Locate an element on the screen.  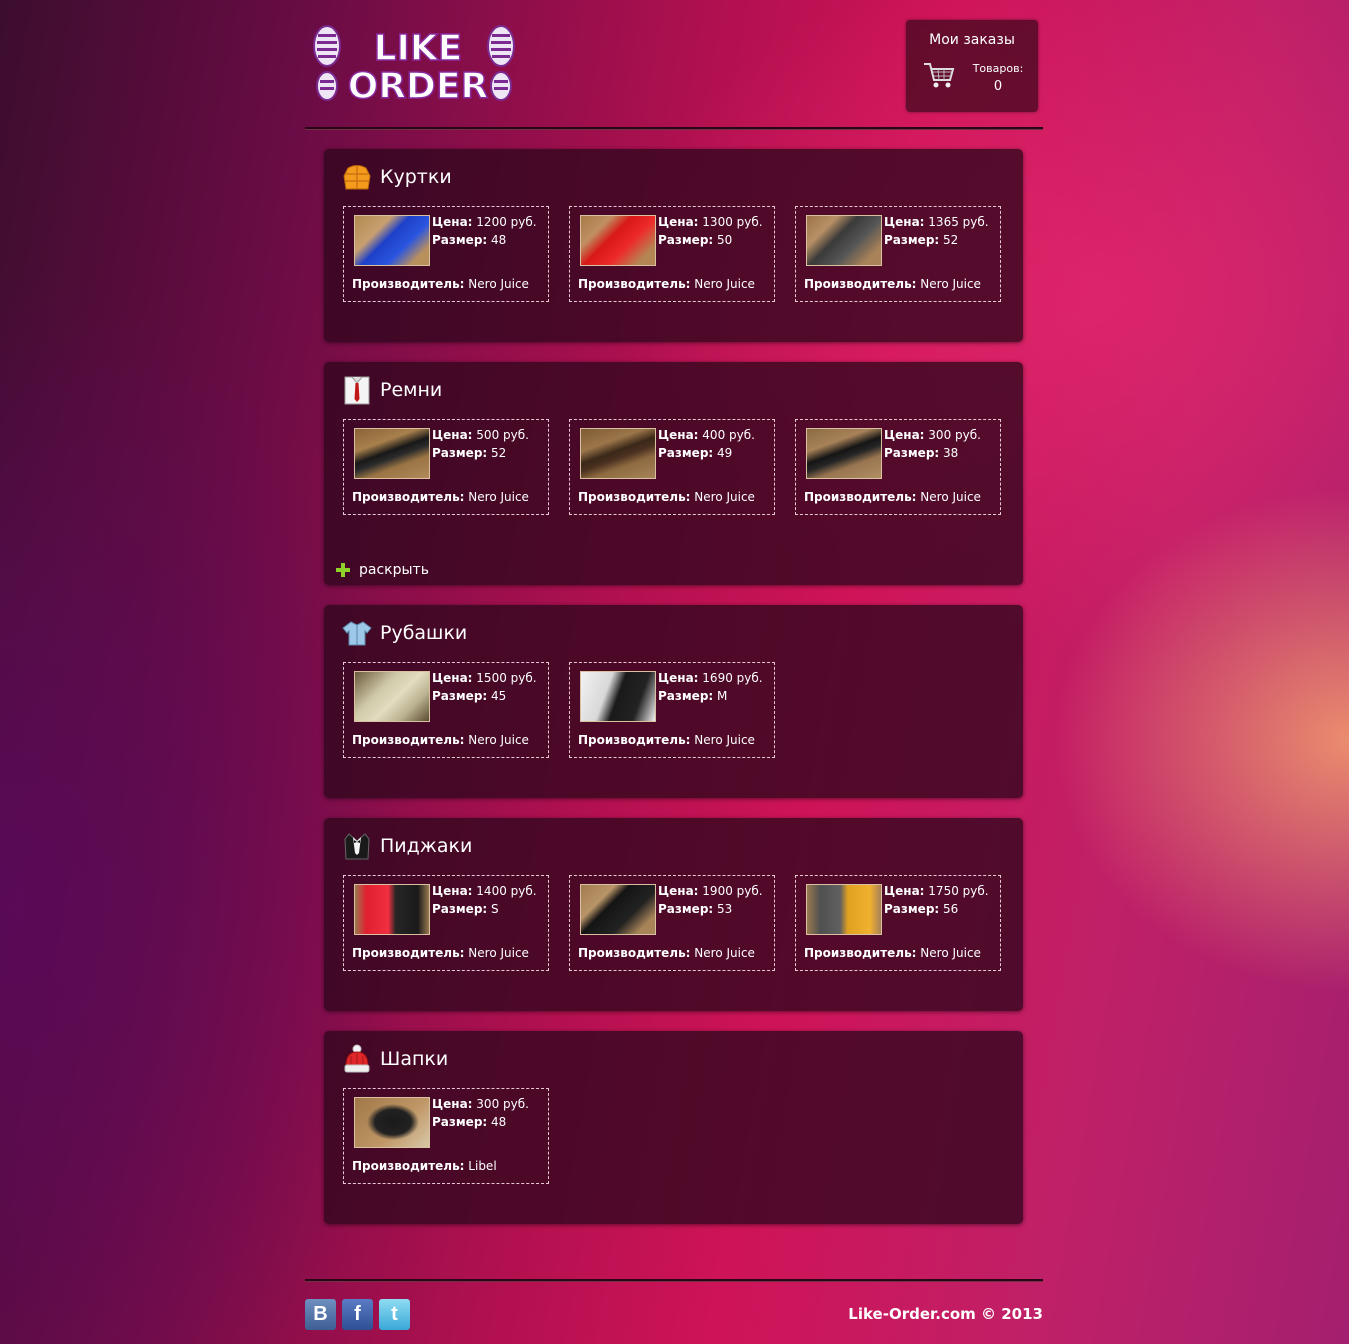
product-price: 1690 руб. is located at coordinates (732, 678).